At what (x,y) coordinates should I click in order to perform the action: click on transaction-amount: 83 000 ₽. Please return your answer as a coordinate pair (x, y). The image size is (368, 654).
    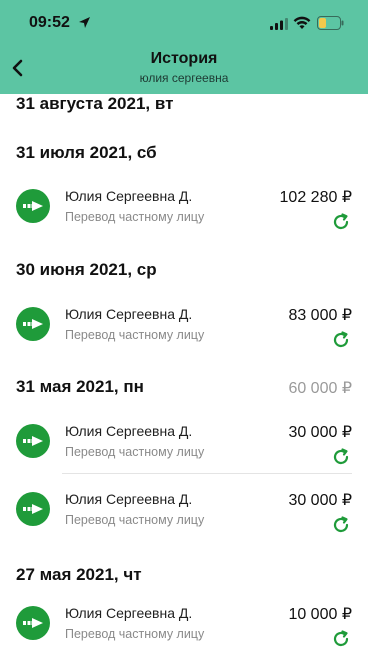
    Looking at the image, I should click on (320, 315).